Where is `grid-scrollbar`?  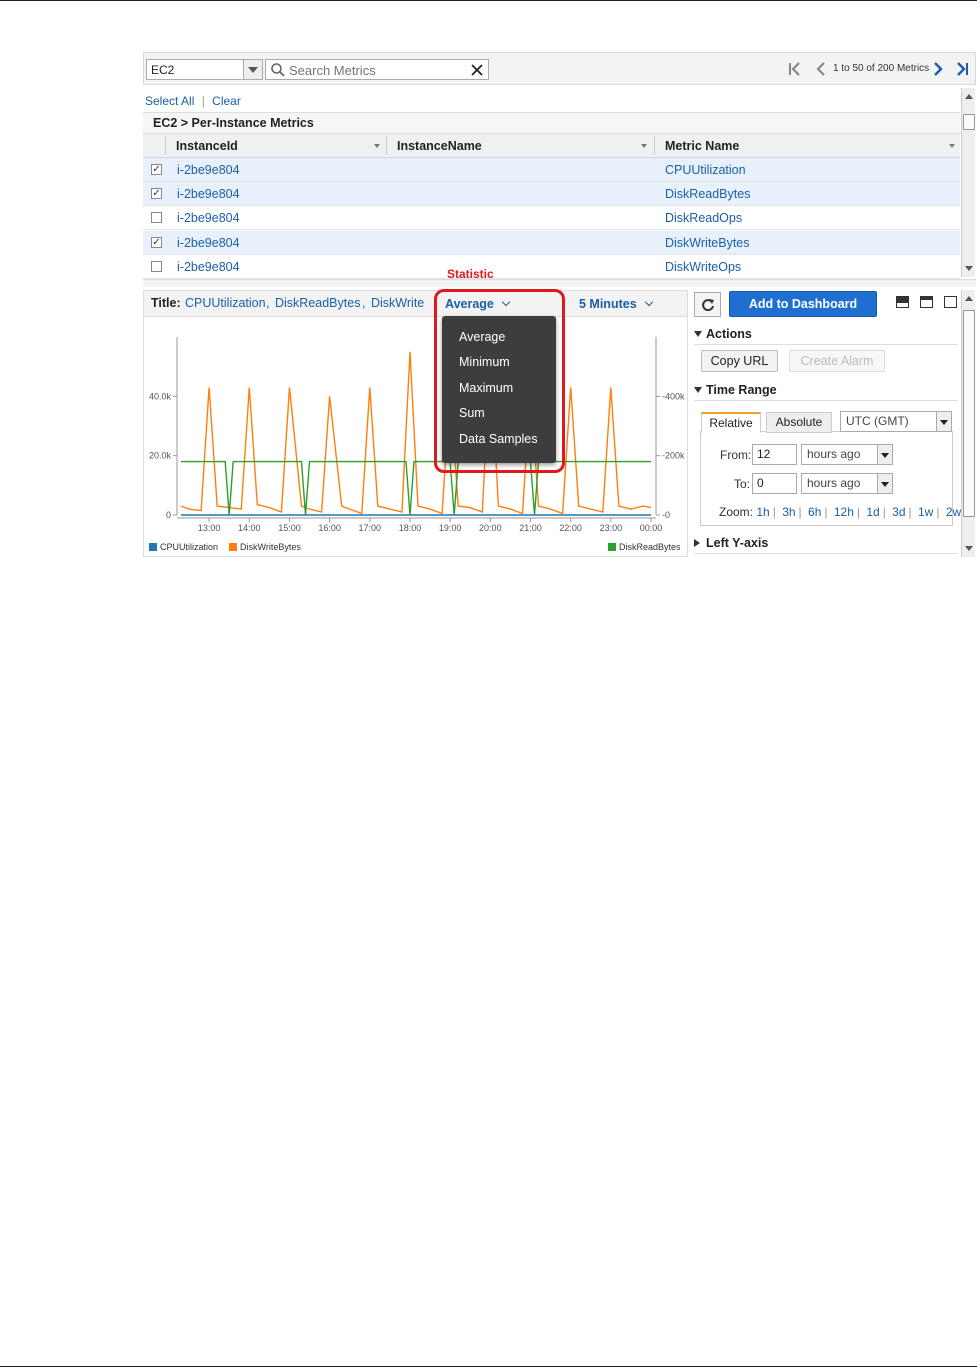
grid-scrollbar is located at coordinates (968, 182).